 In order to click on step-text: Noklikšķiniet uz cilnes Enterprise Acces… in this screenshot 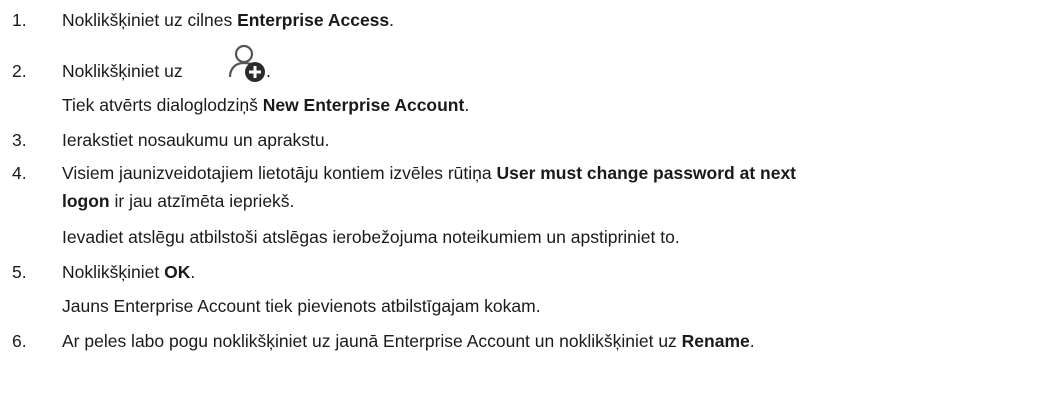, I will do `click(228, 20)`.